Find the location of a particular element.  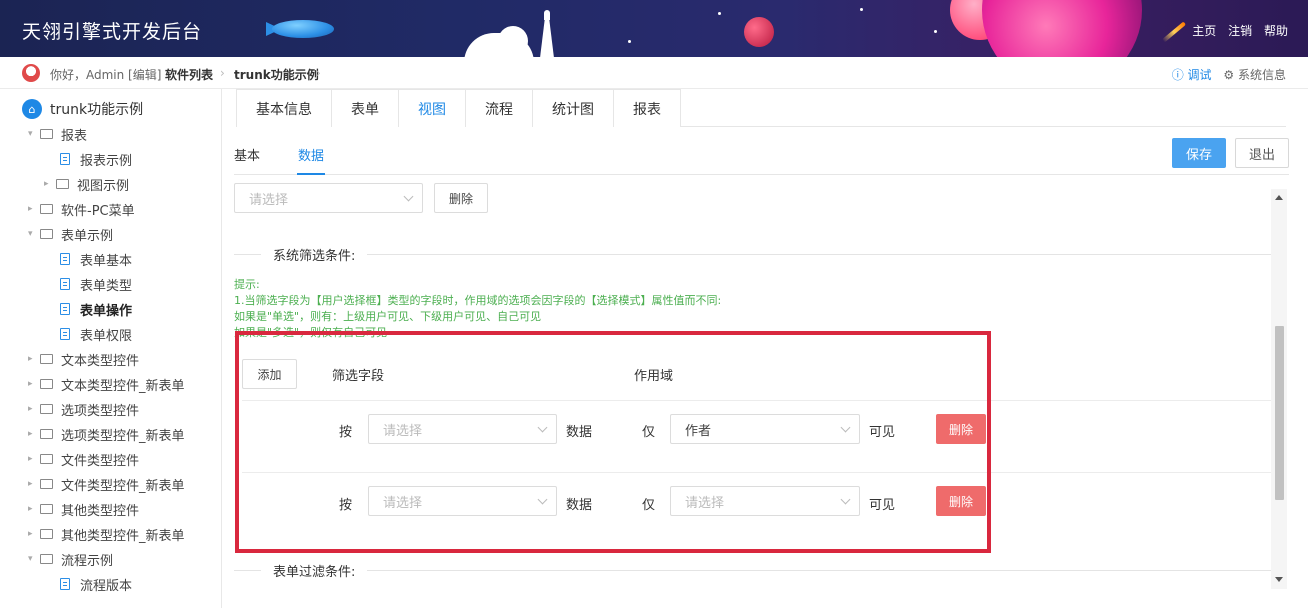

sidebar-item: 表单操作 is located at coordinates (96, 309).